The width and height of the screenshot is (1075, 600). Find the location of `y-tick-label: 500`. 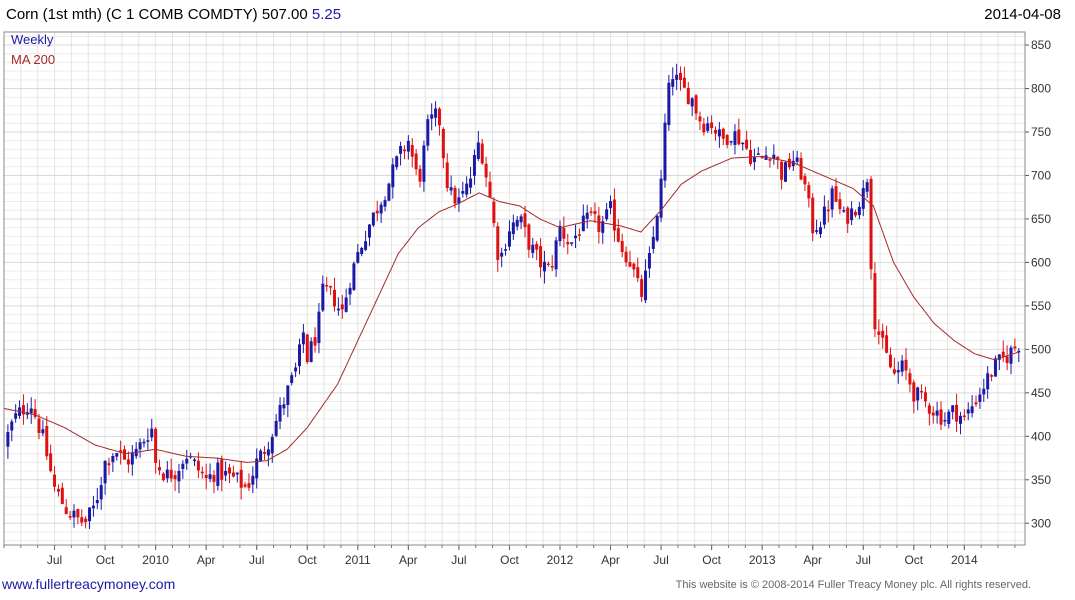

y-tick-label: 500 is located at coordinates (1041, 349).